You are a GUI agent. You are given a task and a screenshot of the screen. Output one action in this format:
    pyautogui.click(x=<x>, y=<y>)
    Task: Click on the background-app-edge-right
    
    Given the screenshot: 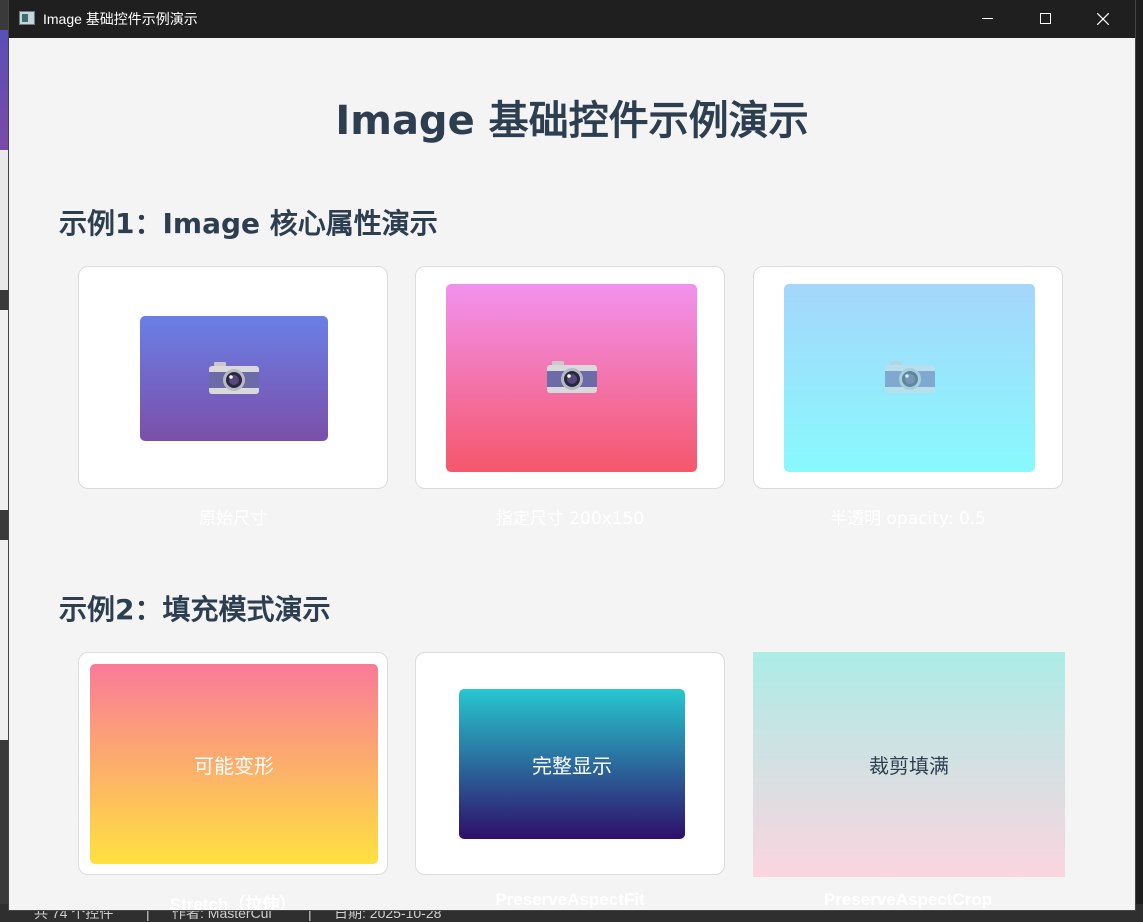 What is the action you would take?
    pyautogui.click(x=1138, y=461)
    